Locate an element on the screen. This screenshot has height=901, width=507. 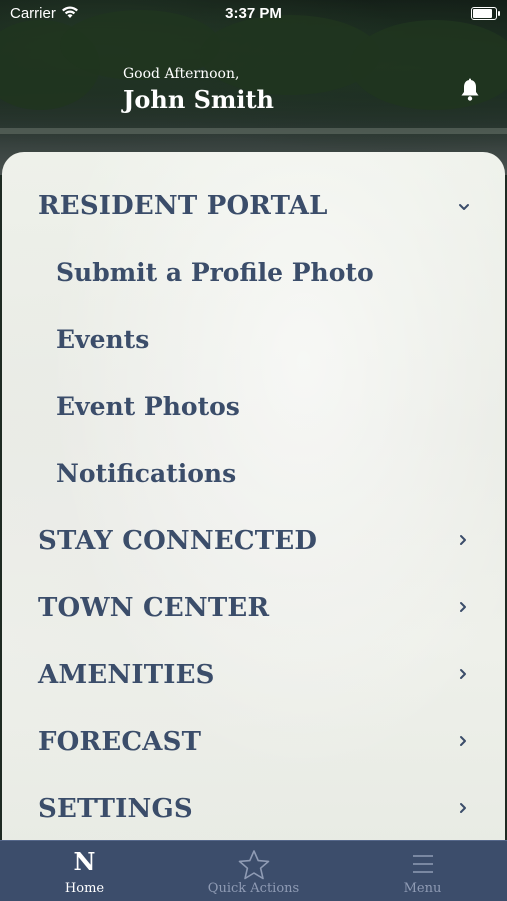
menu-section-amenities: AMENITIES is located at coordinates (253, 675).